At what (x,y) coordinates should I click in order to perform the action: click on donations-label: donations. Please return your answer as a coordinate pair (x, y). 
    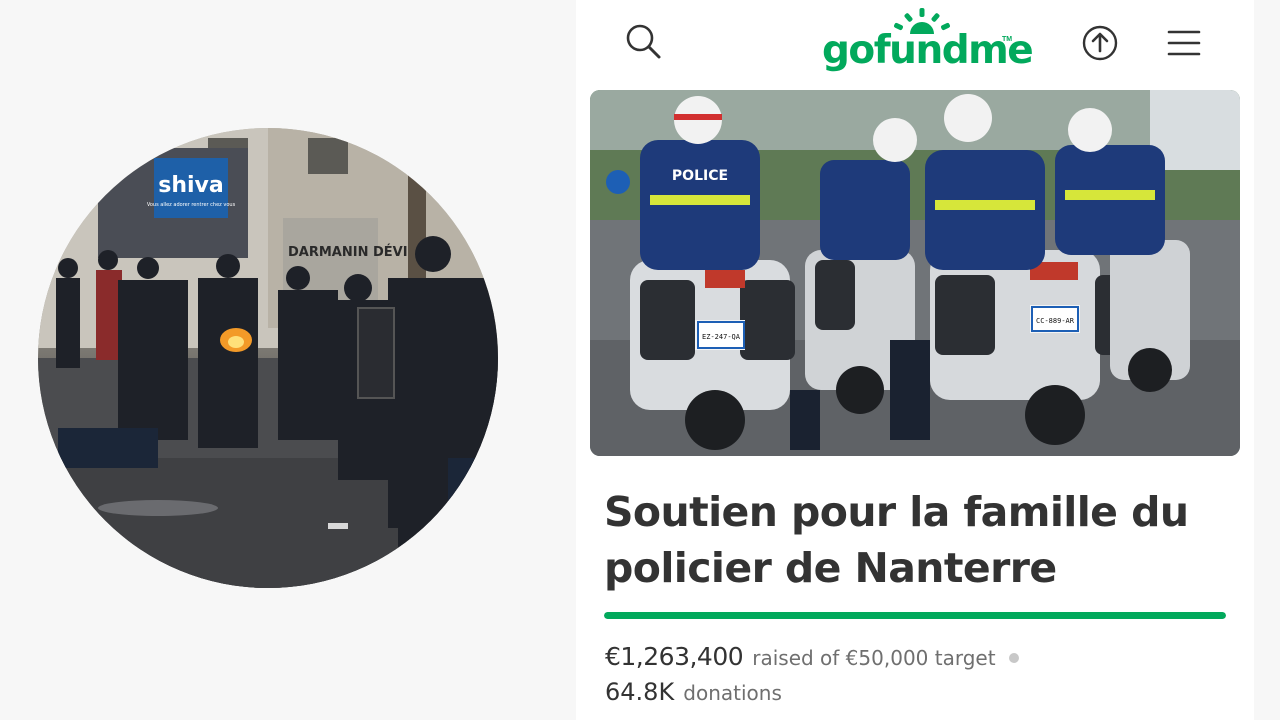
    Looking at the image, I should click on (732, 693).